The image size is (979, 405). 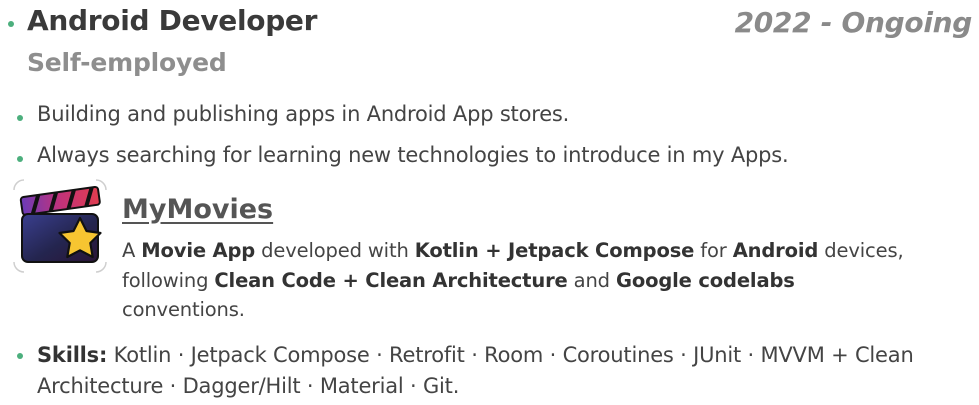 I want to click on job-period: 2022 - Ongoing, so click(x=853, y=22).